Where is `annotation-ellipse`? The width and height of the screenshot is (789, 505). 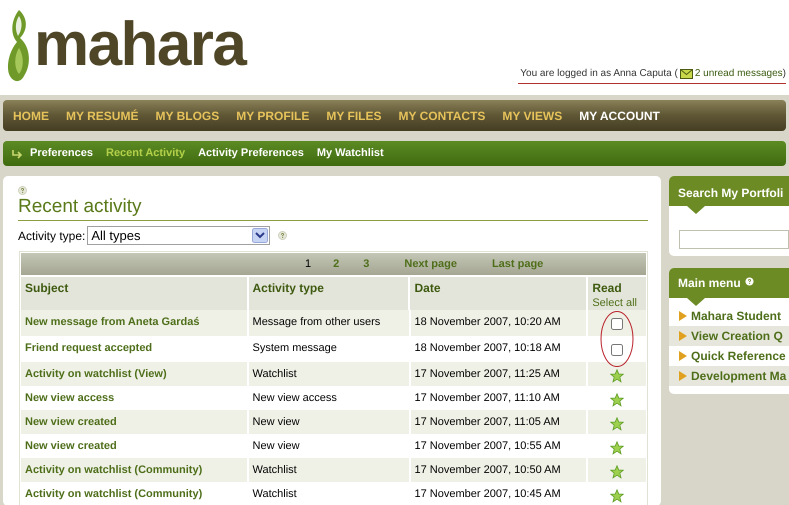
annotation-ellipse is located at coordinates (617, 339).